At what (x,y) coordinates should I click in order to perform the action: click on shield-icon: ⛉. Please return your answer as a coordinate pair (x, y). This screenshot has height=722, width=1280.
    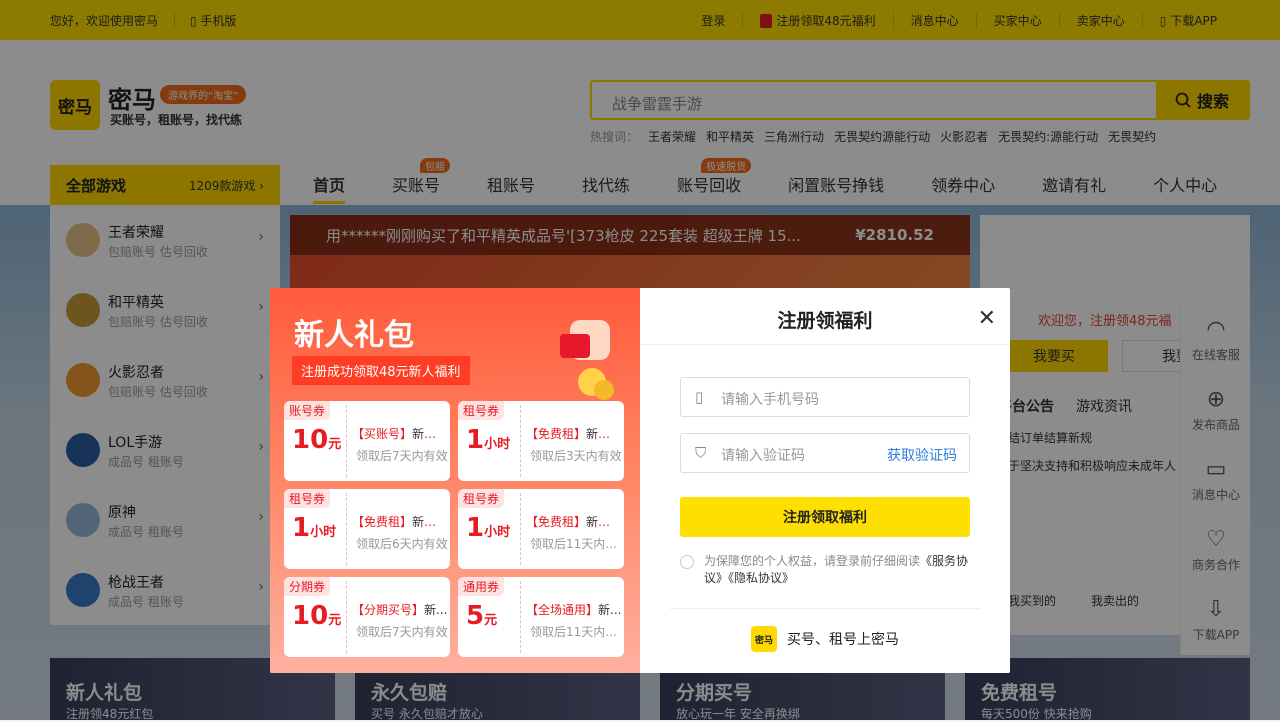
    Looking at the image, I should click on (701, 453).